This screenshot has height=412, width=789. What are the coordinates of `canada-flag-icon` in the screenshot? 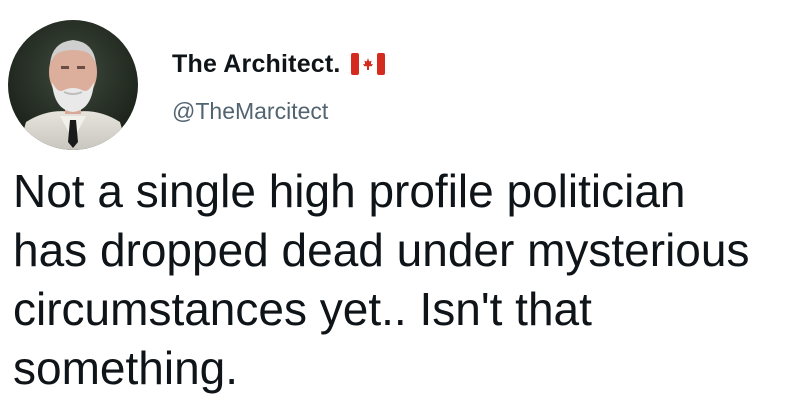 It's located at (367, 64).